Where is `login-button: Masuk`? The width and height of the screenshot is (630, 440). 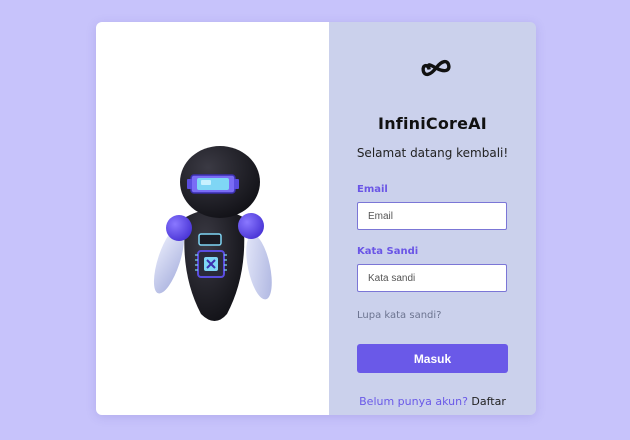 login-button: Masuk is located at coordinates (432, 358).